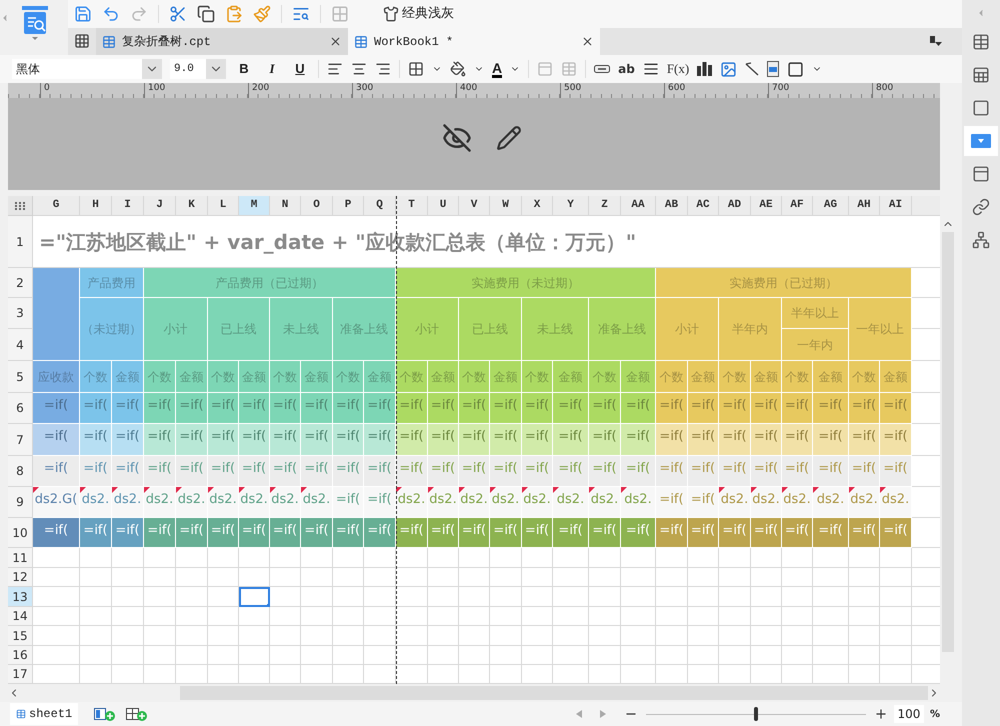 Image resolution: width=1000 pixels, height=726 pixels. What do you see at coordinates (443, 206) in the screenshot?
I see `column-header: U` at bounding box center [443, 206].